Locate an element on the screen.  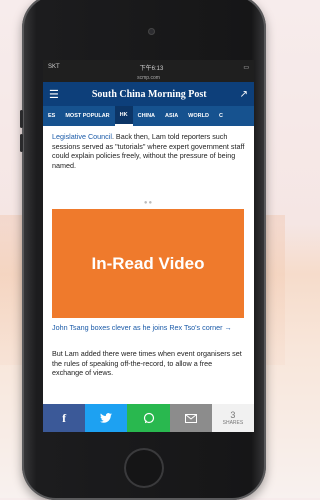
in-read-video-ad: In-Read Video is located at coordinates (148, 263).